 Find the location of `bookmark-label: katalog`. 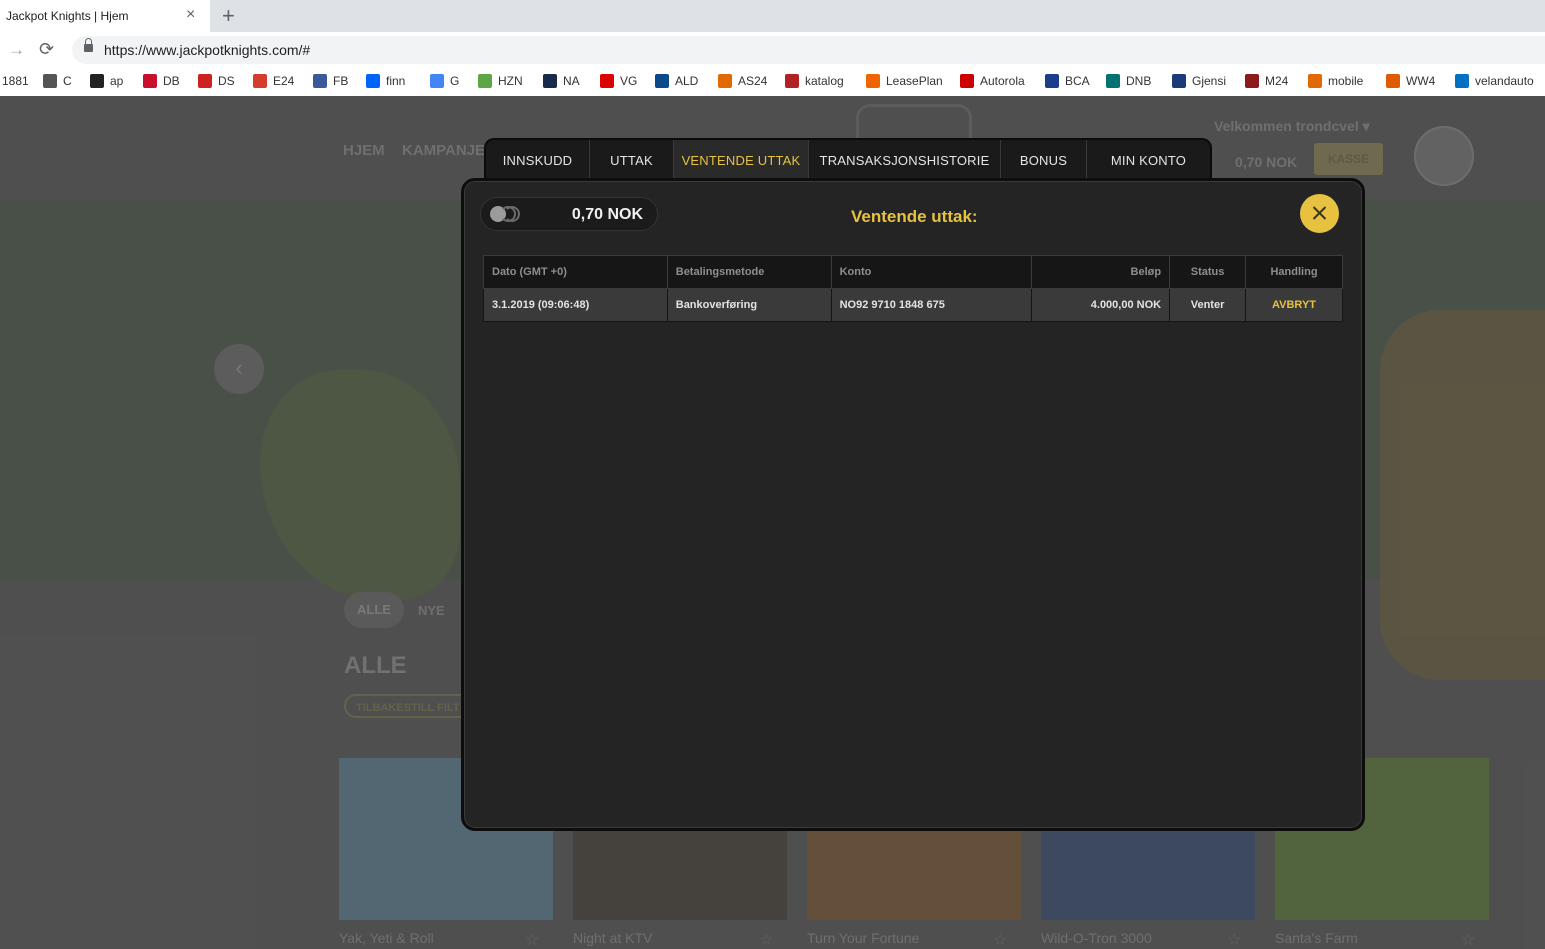

bookmark-label: katalog is located at coordinates (824, 81).